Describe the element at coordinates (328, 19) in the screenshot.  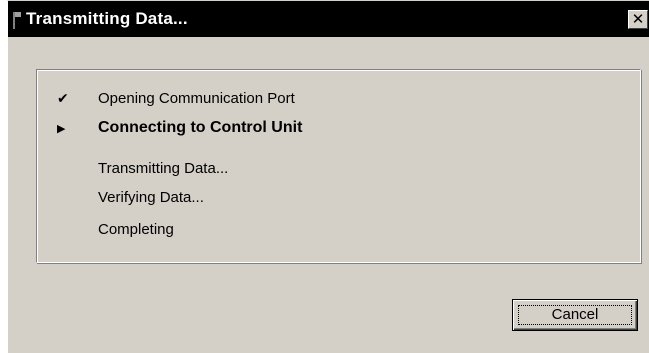
I see `title-bar: Transmitting Data... ✕` at that location.